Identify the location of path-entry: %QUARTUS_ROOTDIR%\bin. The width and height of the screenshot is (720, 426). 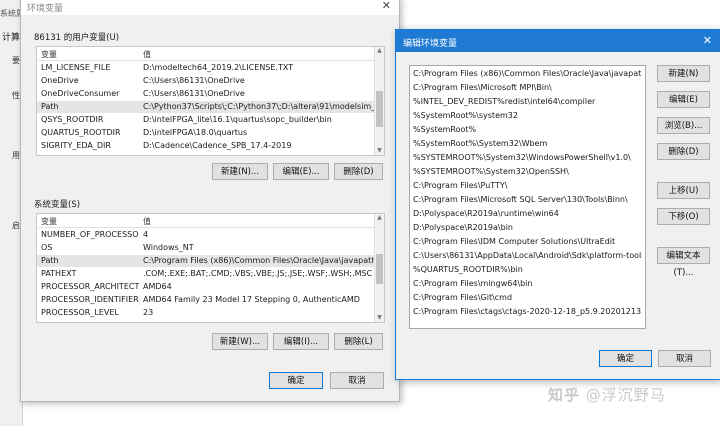
(527, 270).